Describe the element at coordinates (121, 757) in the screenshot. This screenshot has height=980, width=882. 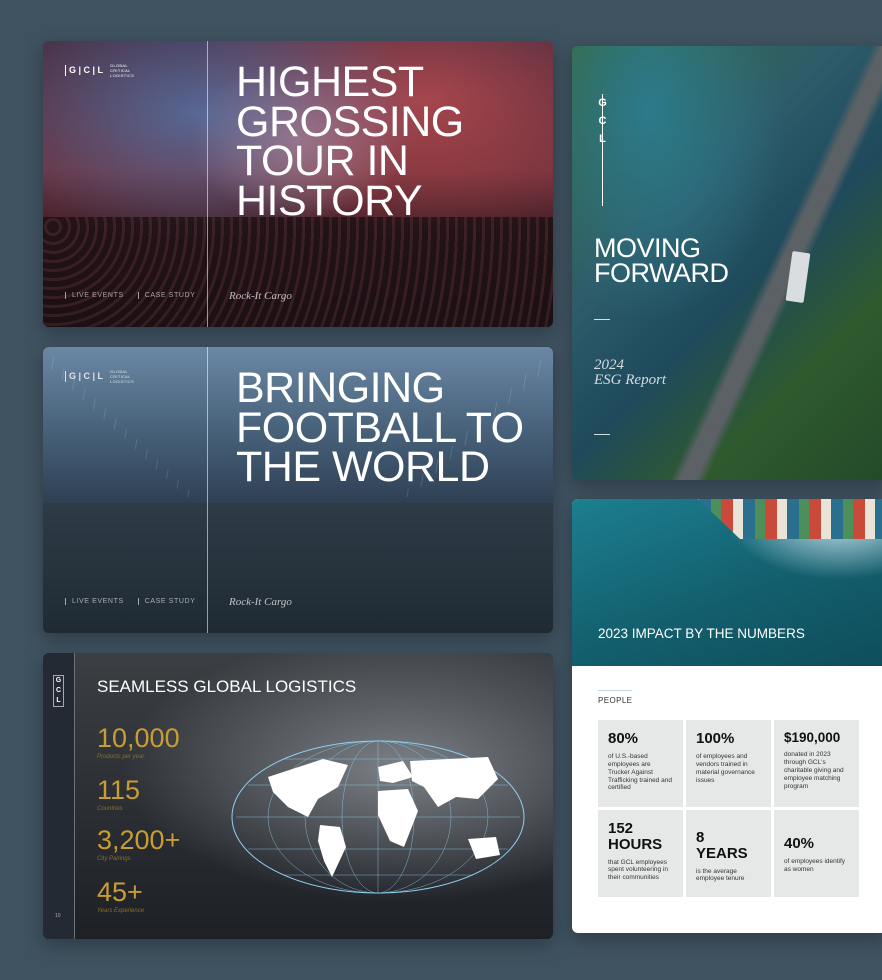
I see `stat-label: Products per year` at that location.